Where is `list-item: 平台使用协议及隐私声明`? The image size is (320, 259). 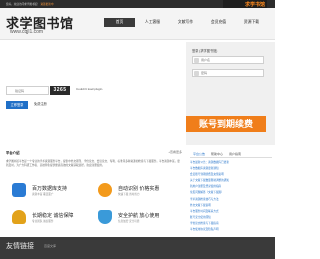 list-item: 平台使用协议及隐私声明 is located at coordinates (231, 230).